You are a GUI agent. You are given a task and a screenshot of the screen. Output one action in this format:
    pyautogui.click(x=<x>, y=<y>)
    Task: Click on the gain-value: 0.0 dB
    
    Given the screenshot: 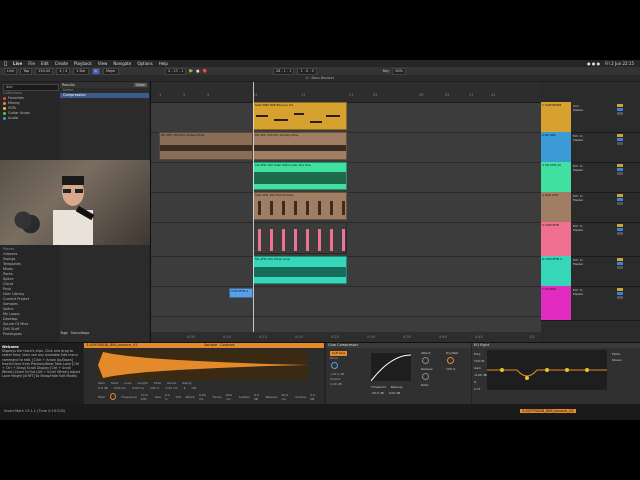 What is the action you would take?
    pyautogui.click(x=103, y=388)
    